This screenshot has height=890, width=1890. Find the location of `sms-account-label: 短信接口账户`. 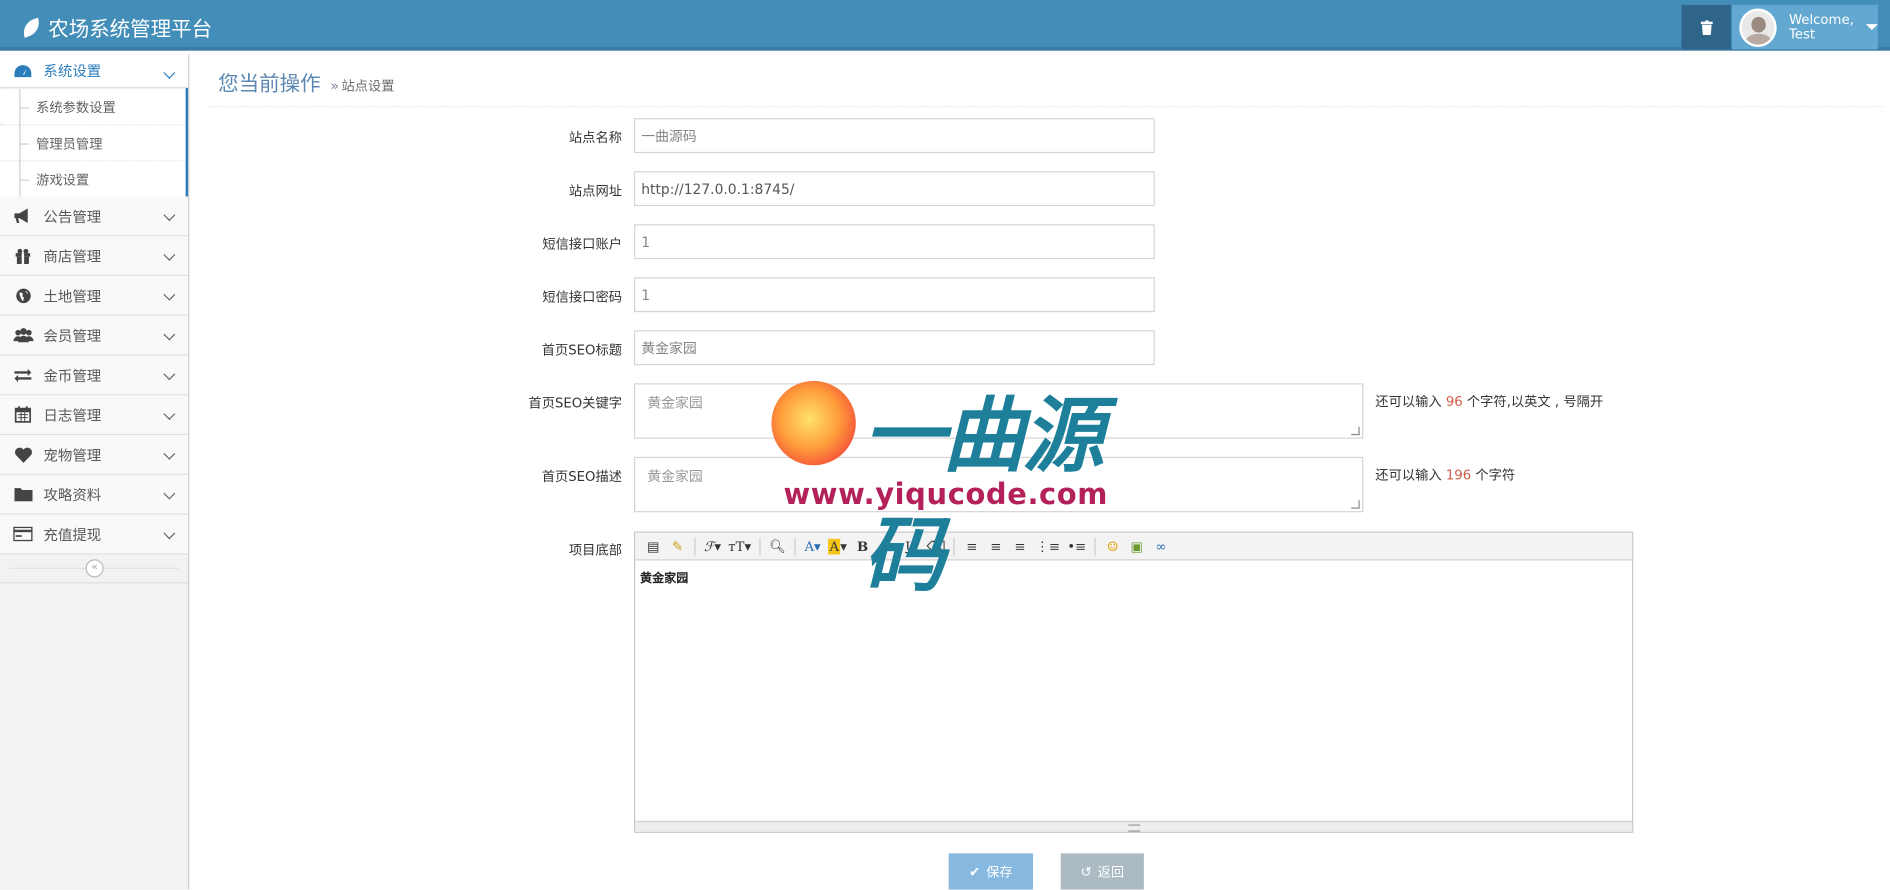

sms-account-label: 短信接口账户 is located at coordinates (582, 244).